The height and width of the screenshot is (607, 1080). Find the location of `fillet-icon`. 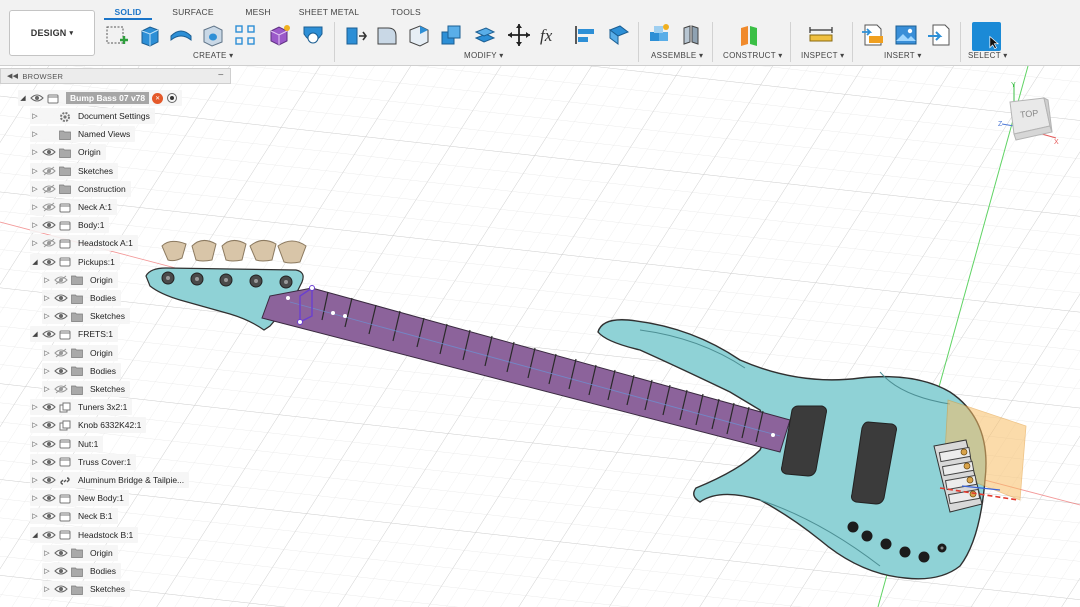

fillet-icon is located at coordinates (387, 35).